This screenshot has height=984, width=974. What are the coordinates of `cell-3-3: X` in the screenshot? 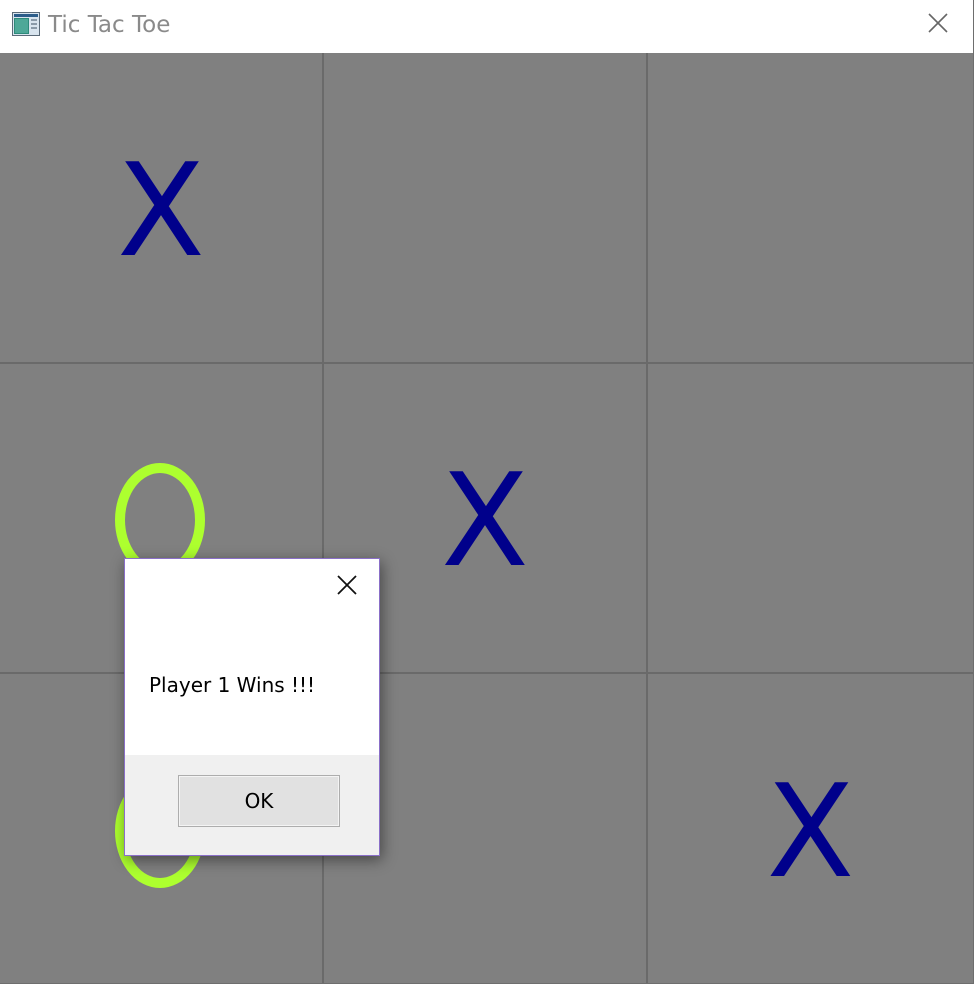 It's located at (810, 828).